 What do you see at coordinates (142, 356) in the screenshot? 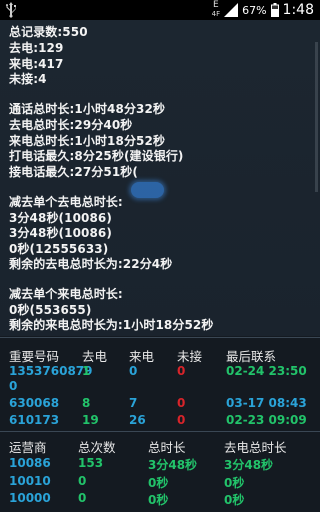
I see `column-header: 来电` at bounding box center [142, 356].